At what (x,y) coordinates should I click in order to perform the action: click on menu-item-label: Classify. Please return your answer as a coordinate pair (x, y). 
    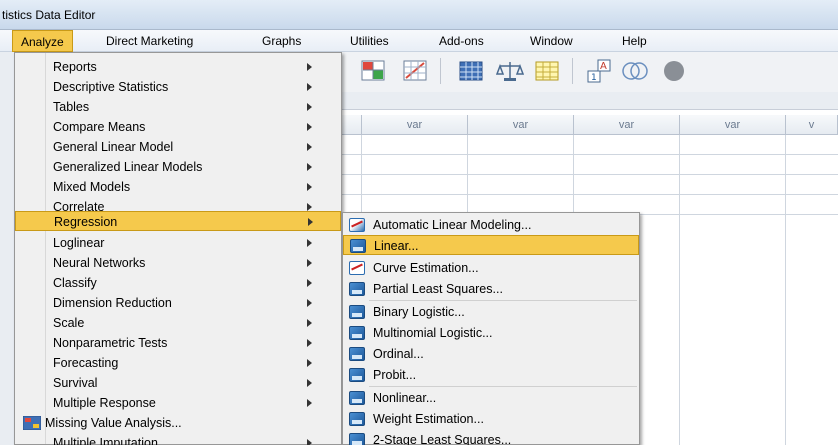
    Looking at the image, I should click on (75, 283).